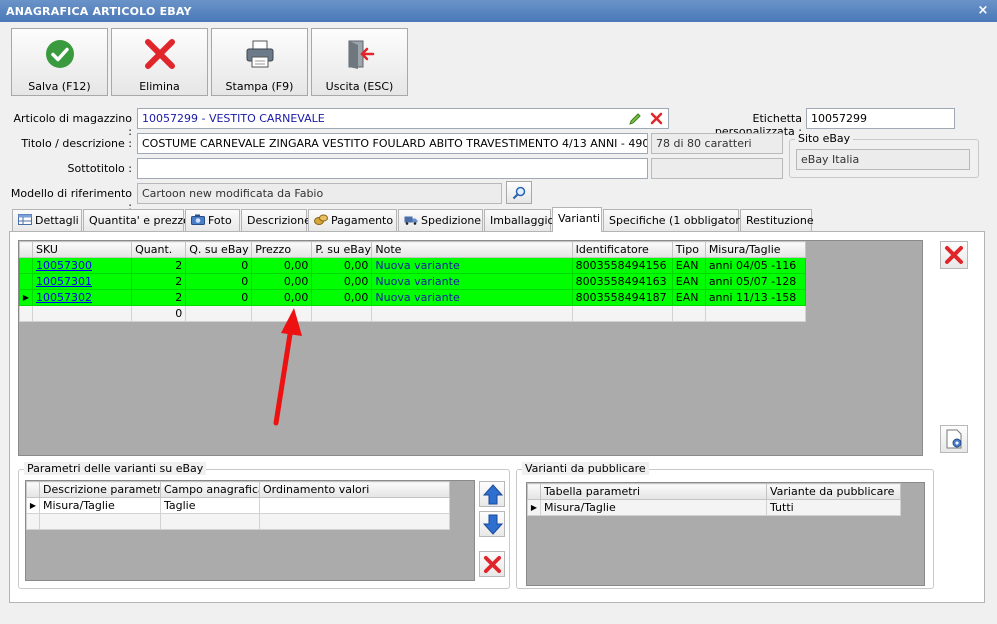 The image size is (997, 624). I want to click on tab-varianti: Varianti, so click(577, 219).